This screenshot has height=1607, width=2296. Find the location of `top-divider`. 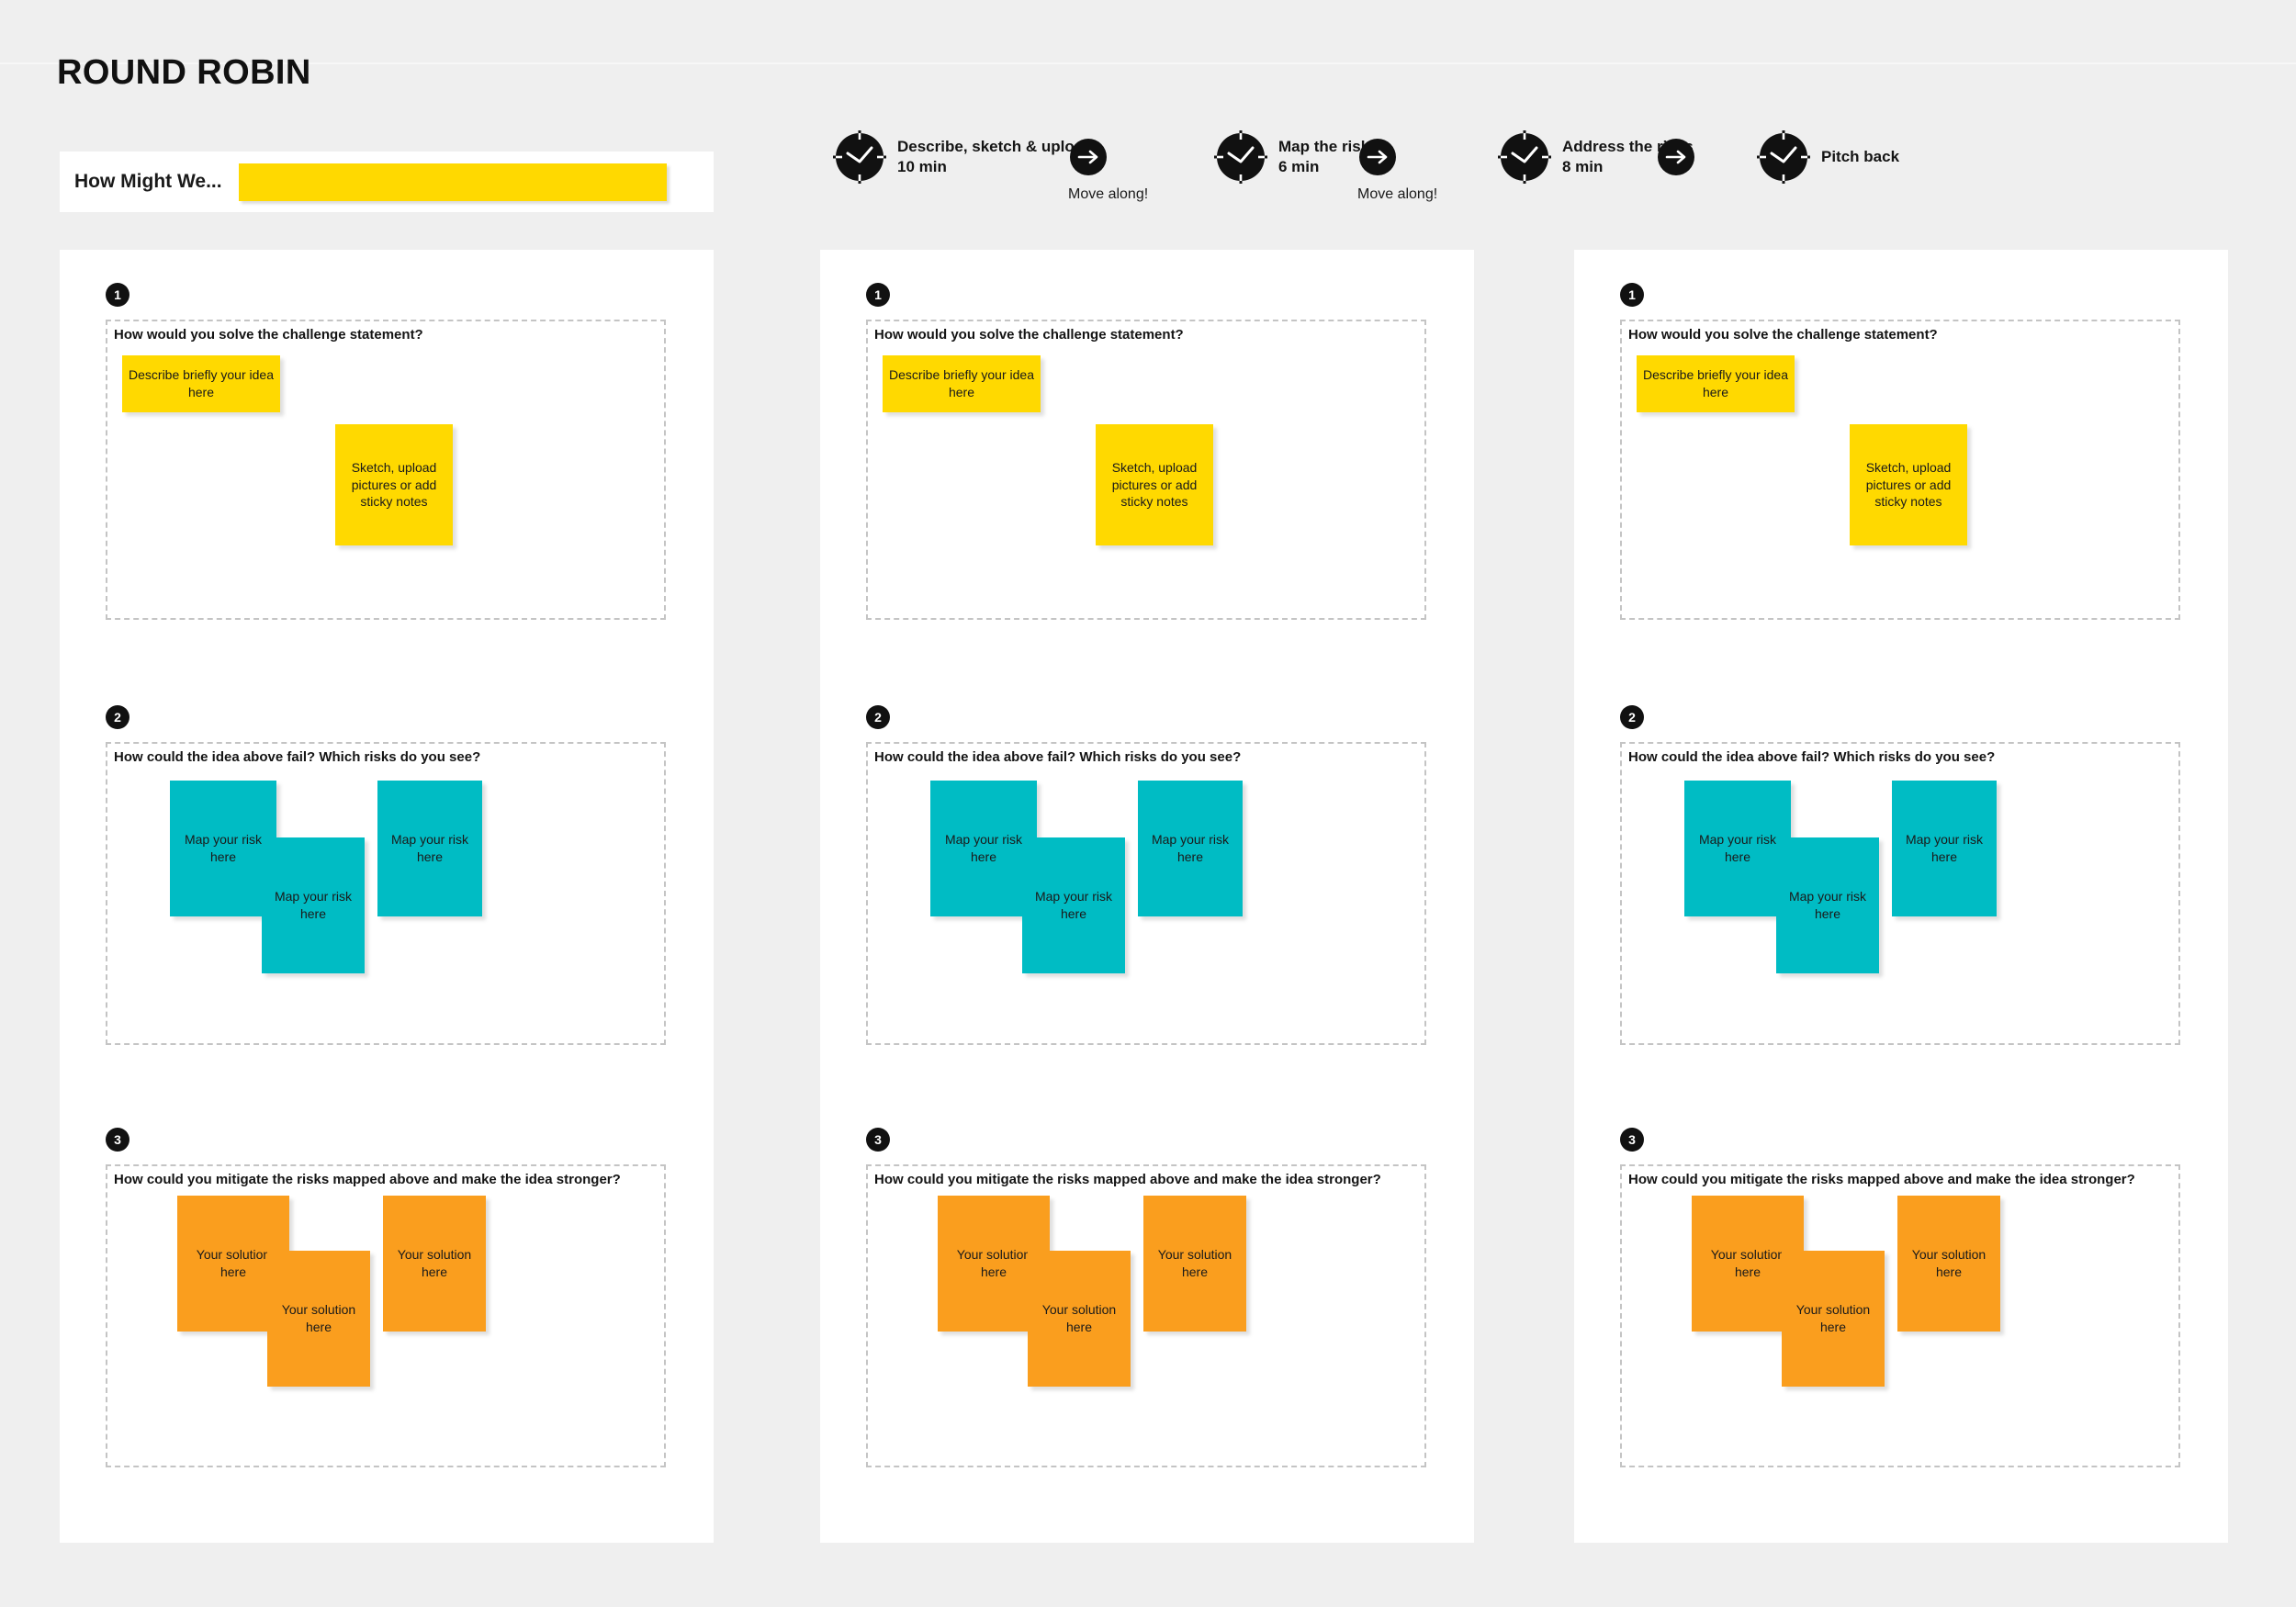

top-divider is located at coordinates (1148, 63).